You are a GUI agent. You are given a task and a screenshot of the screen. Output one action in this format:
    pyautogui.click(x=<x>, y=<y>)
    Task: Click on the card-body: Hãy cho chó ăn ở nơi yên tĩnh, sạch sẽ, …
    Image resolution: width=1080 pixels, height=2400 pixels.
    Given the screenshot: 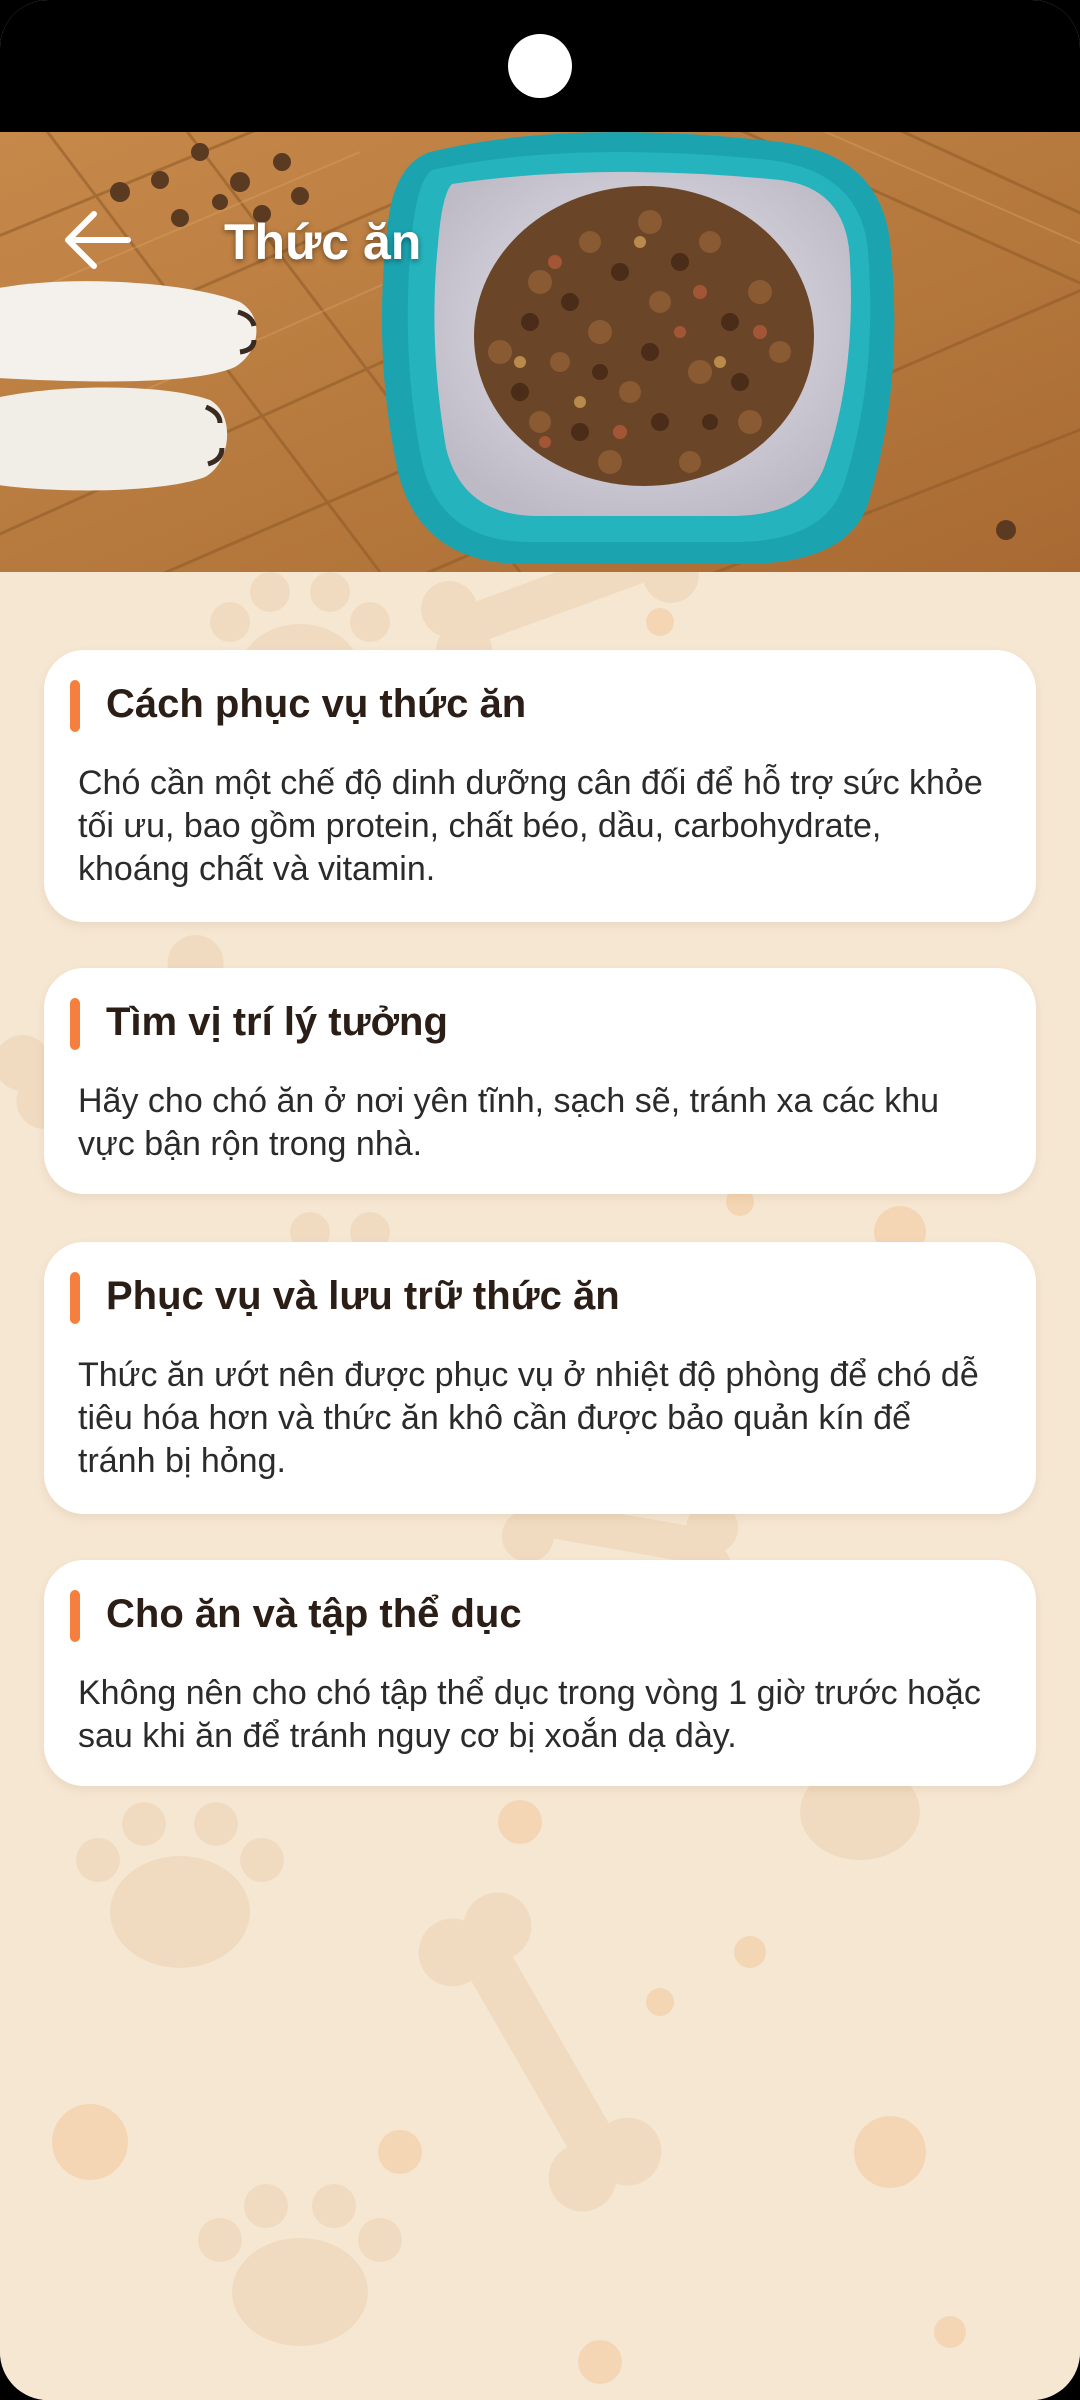 What is the action you would take?
    pyautogui.click(x=509, y=1122)
    